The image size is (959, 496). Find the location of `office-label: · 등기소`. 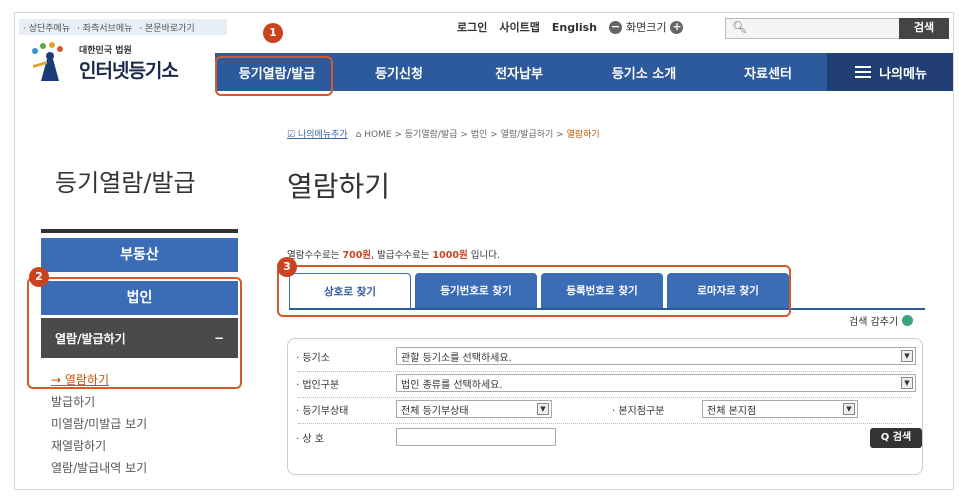

office-label: · 등기소 is located at coordinates (313, 358).